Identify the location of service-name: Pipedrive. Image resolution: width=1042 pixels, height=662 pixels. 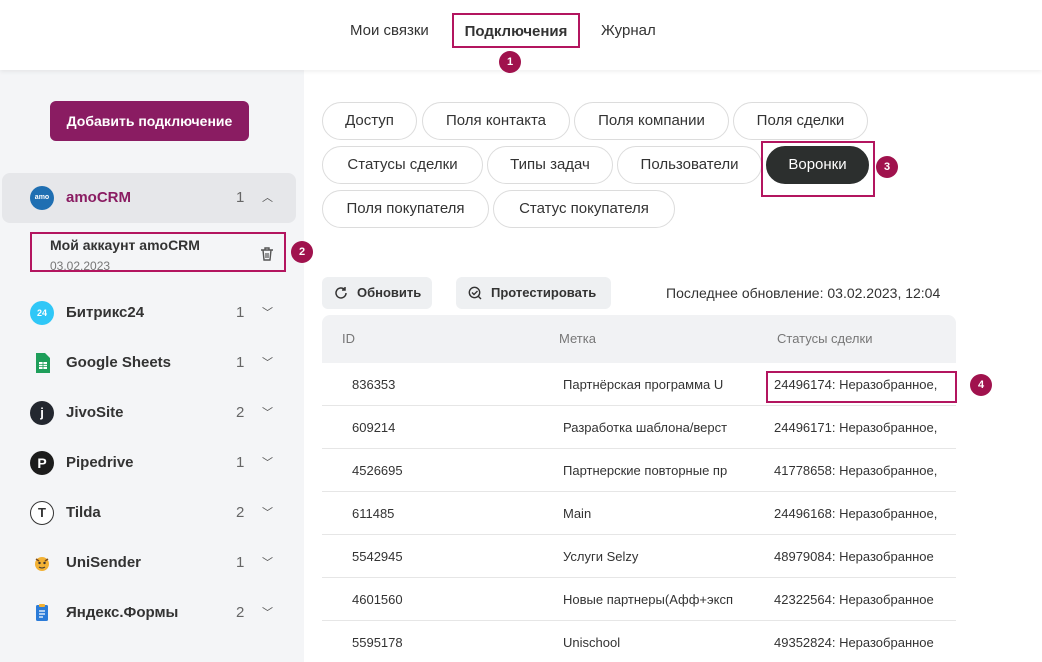
(100, 462).